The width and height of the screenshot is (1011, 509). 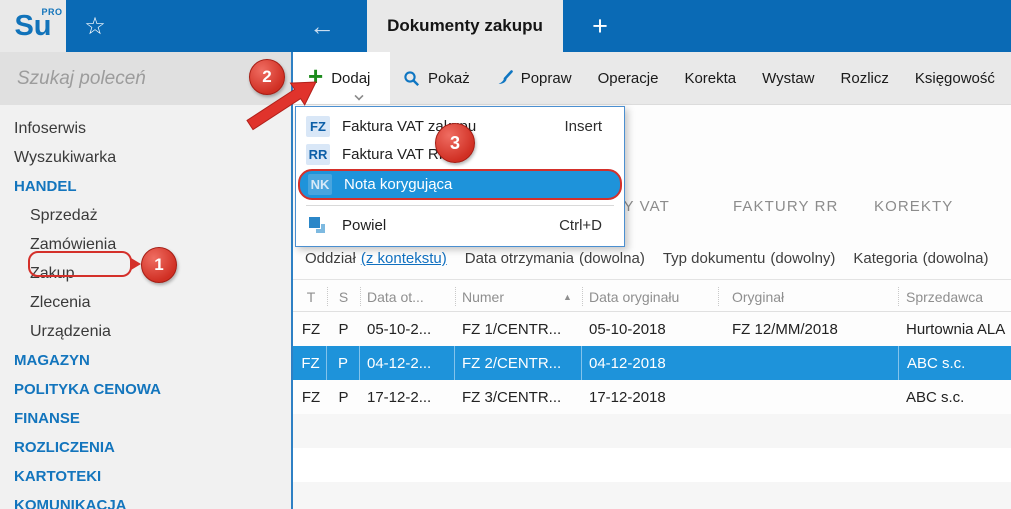 I want to click on show-button: Pokaż, so click(x=436, y=78).